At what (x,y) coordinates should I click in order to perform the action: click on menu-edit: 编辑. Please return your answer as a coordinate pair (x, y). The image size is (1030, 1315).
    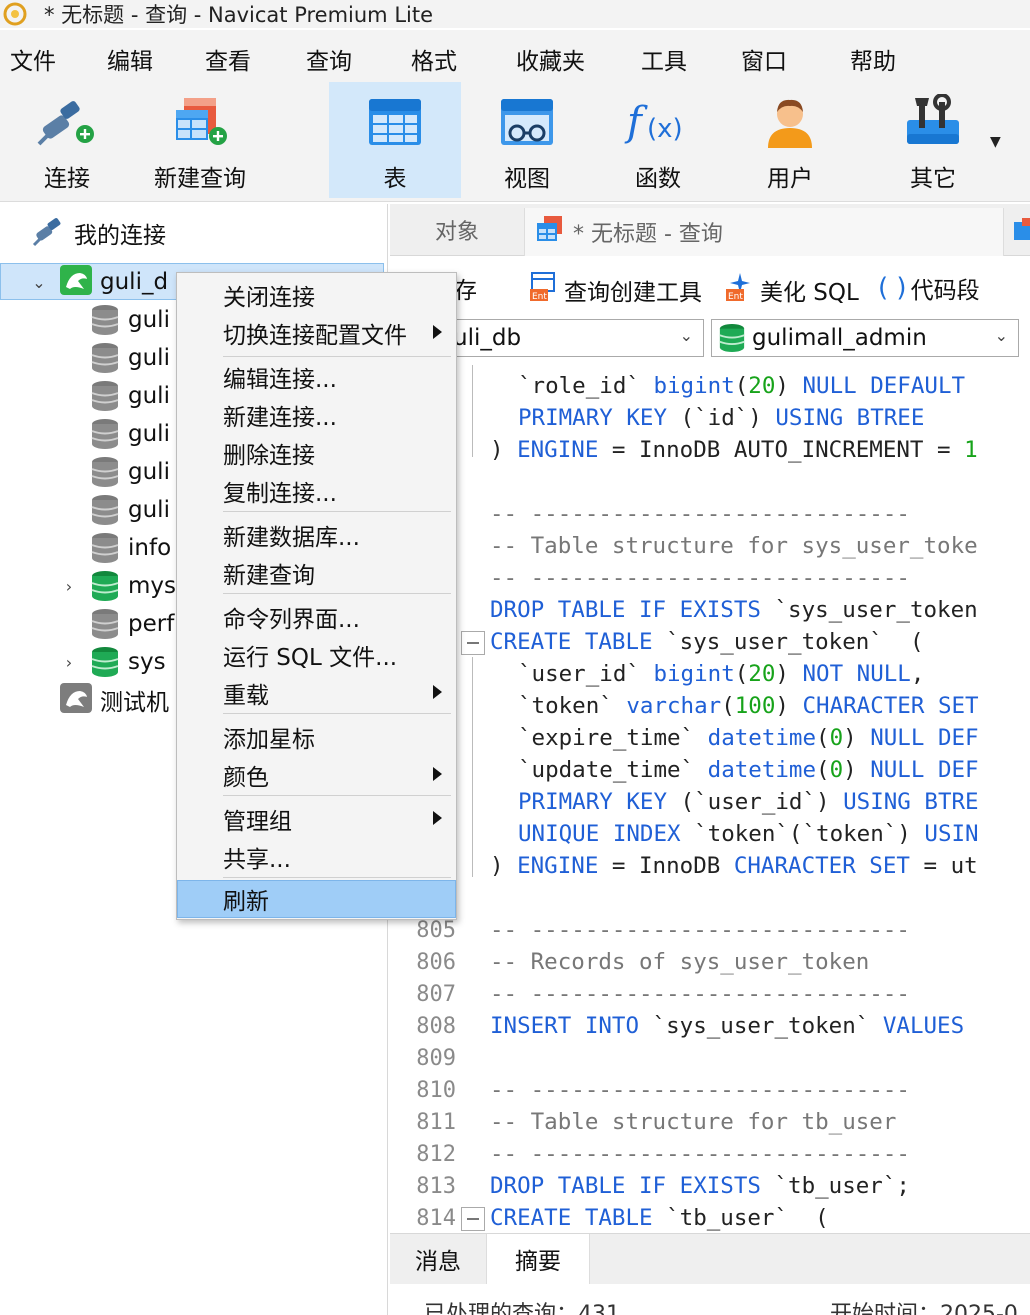
    Looking at the image, I should click on (130, 59).